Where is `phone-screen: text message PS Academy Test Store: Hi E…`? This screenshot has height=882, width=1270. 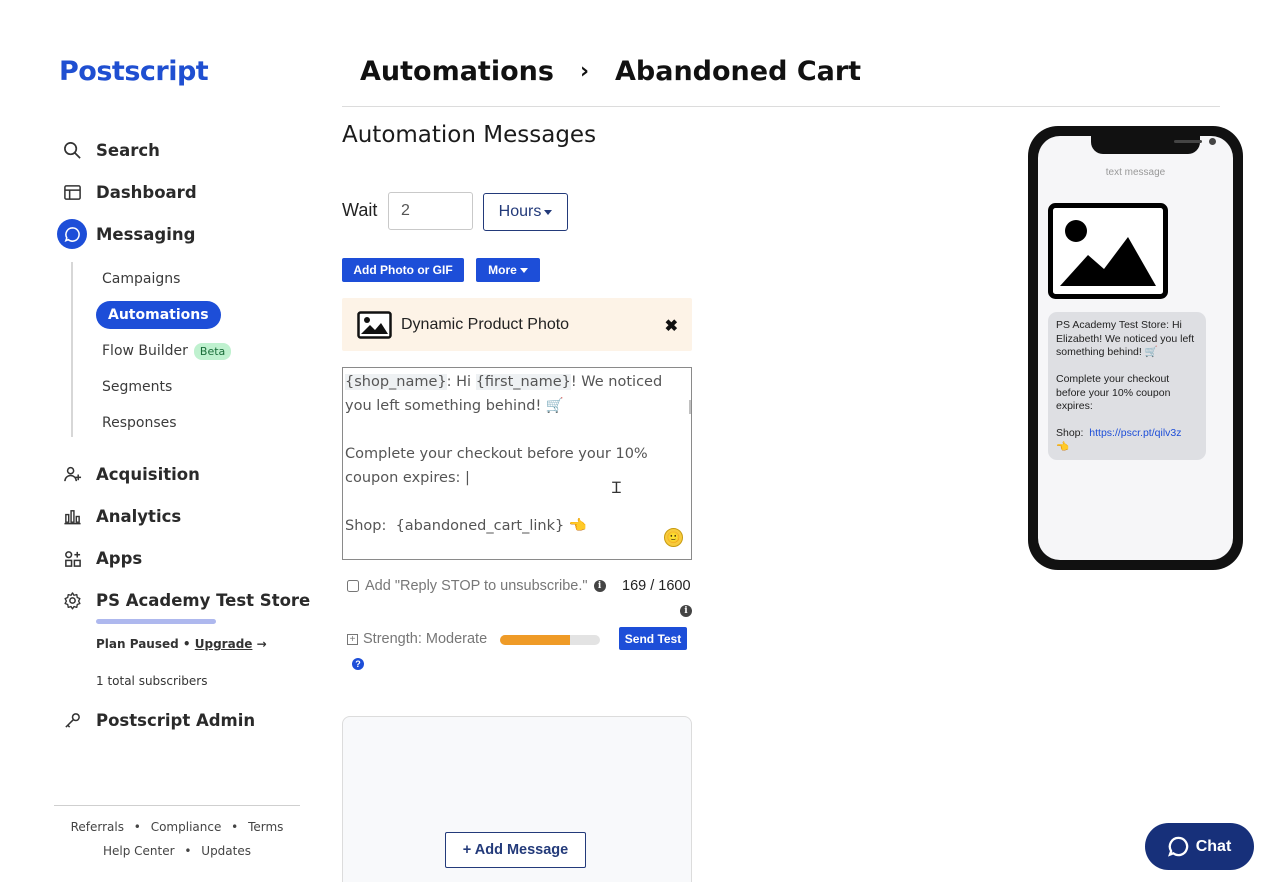
phone-screen: text message PS Academy Test Store: Hi E… is located at coordinates (1135, 348).